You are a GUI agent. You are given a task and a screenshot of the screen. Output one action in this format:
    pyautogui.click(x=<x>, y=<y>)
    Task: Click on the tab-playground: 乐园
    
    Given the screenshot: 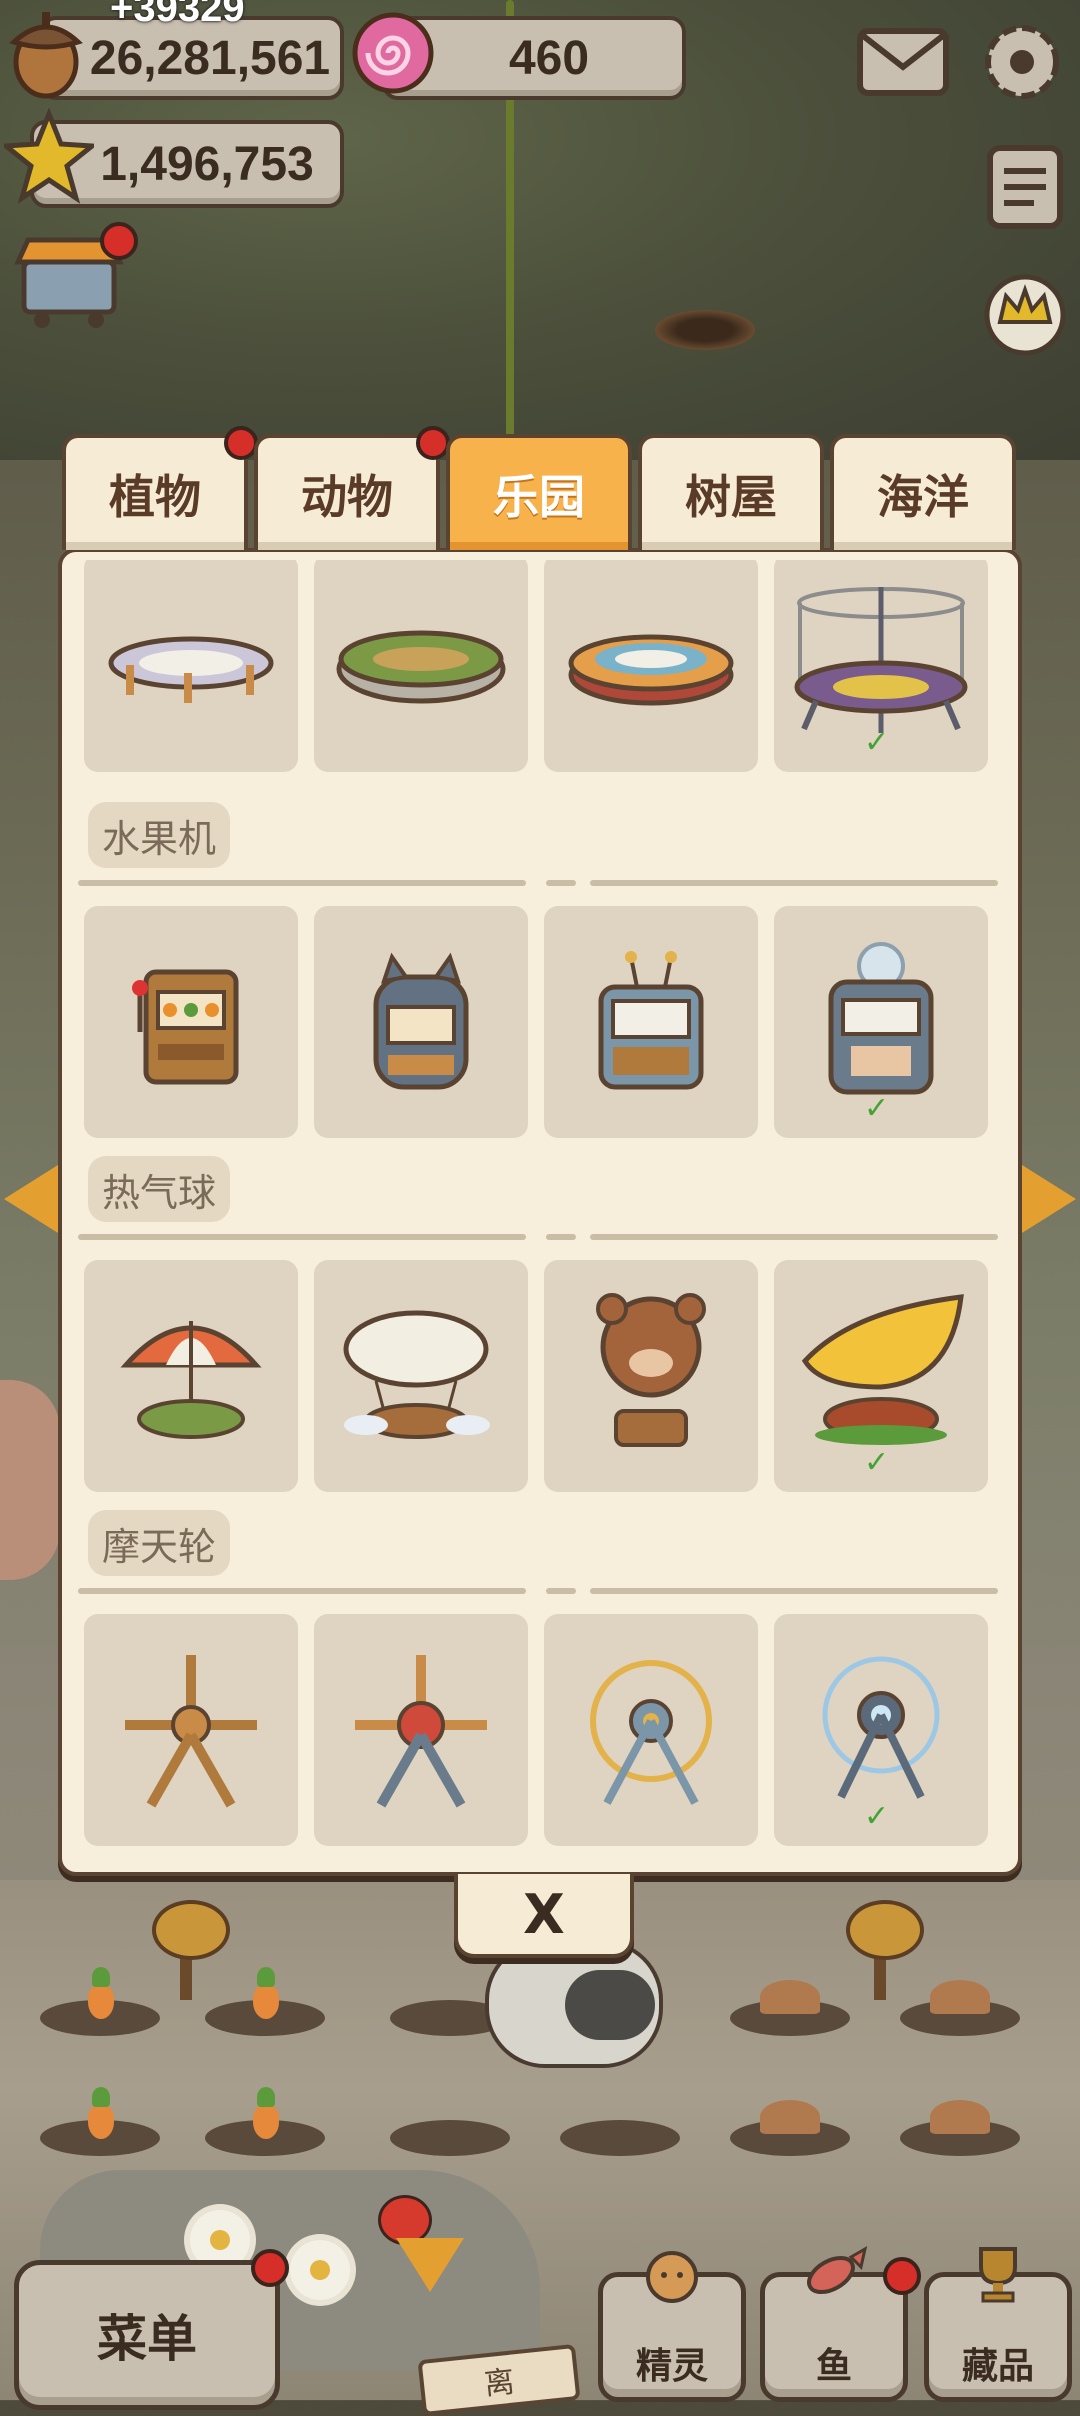 What is the action you would take?
    pyautogui.click(x=539, y=492)
    